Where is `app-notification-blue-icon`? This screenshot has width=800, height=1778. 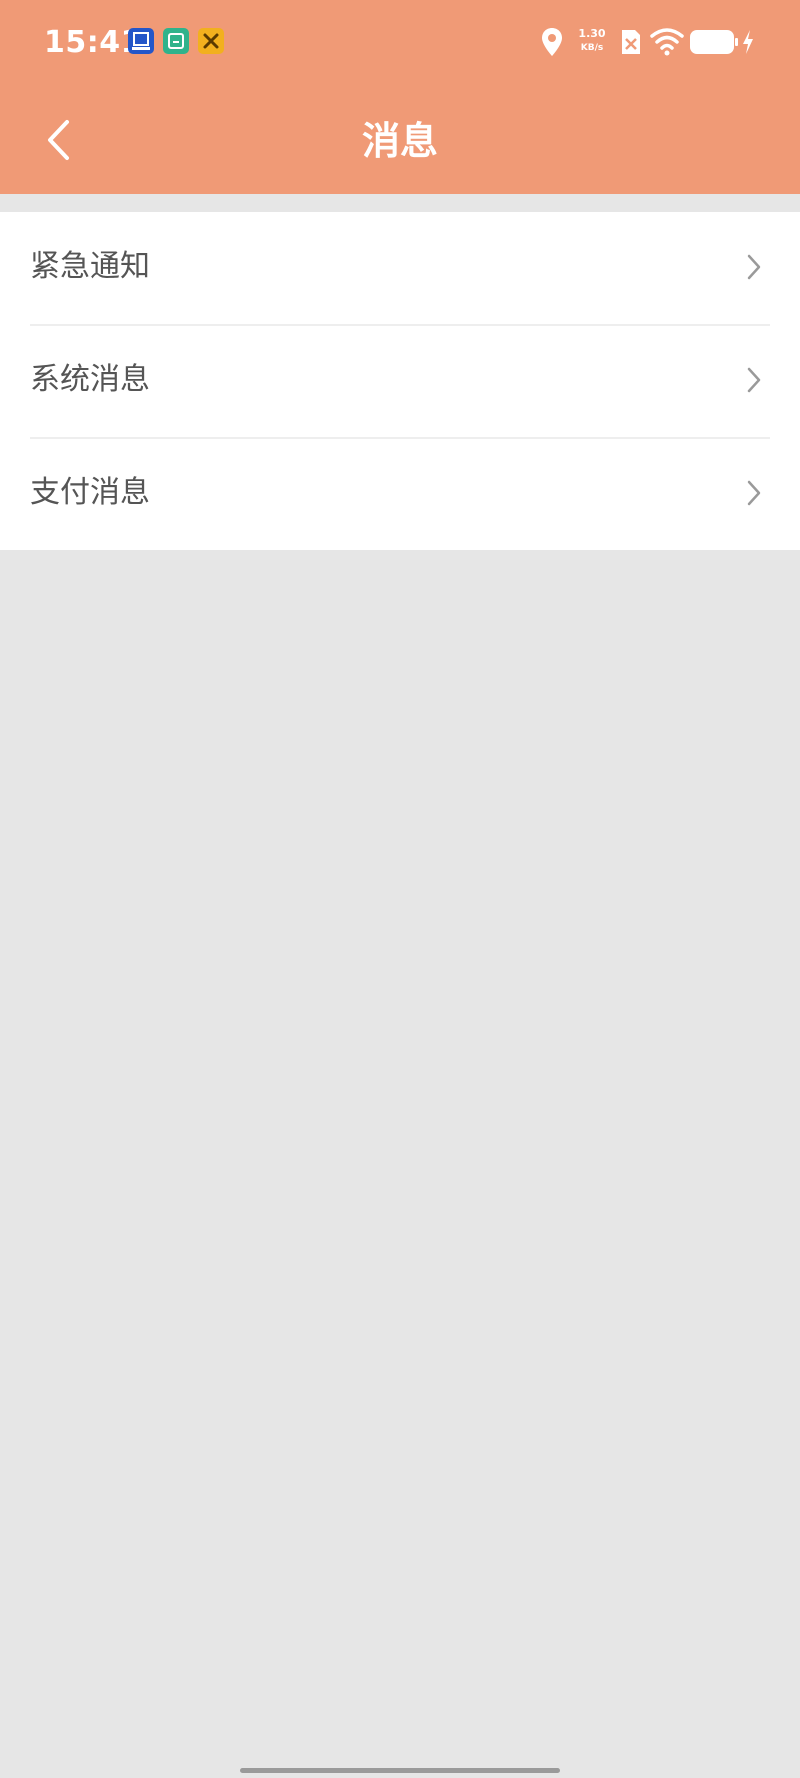 app-notification-blue-icon is located at coordinates (141, 41).